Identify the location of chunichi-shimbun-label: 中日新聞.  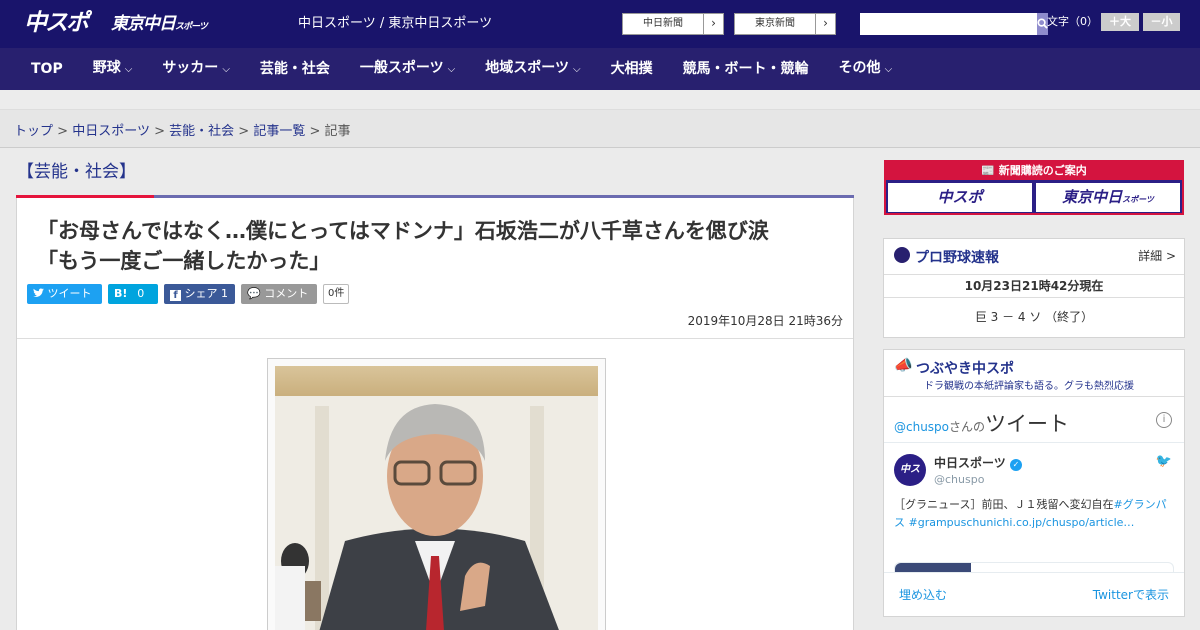
(663, 23).